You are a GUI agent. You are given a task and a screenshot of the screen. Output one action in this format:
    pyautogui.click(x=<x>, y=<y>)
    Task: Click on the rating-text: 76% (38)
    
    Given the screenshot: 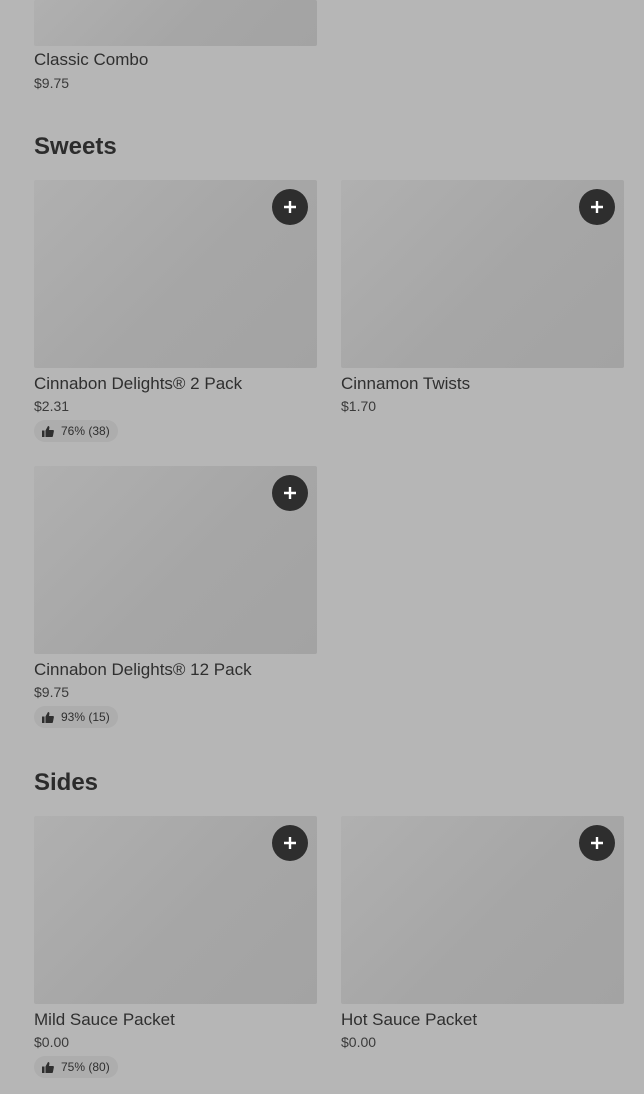 What is the action you would take?
    pyautogui.click(x=85, y=431)
    